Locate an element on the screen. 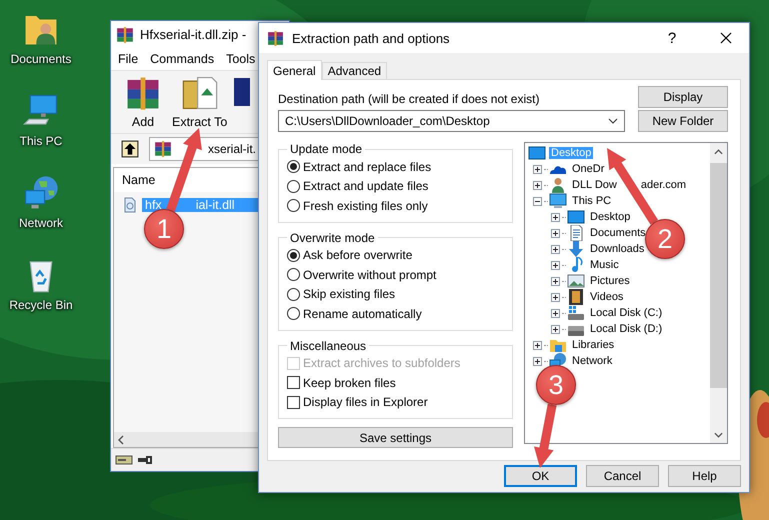 The height and width of the screenshot is (520, 769). collapse-icon is located at coordinates (537, 201).